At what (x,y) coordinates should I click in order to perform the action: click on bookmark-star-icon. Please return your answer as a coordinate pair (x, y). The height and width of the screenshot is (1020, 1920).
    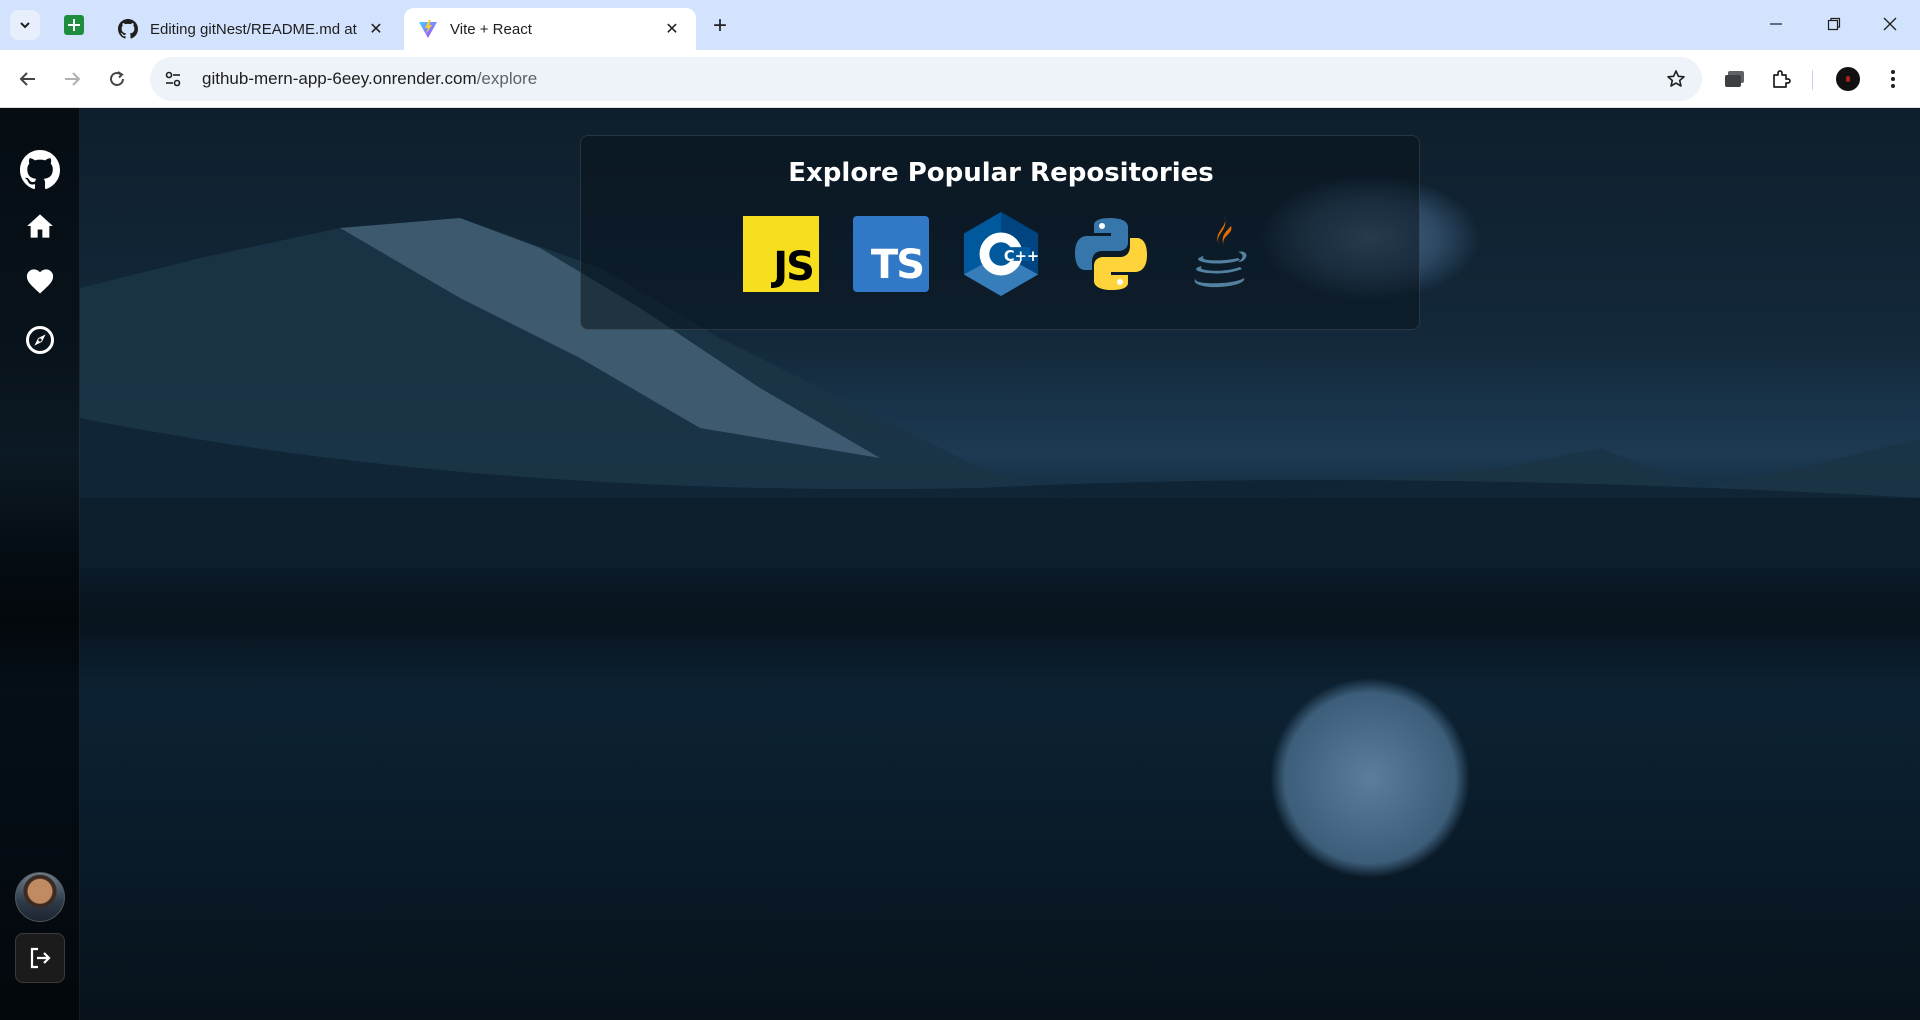
    Looking at the image, I should click on (1676, 79).